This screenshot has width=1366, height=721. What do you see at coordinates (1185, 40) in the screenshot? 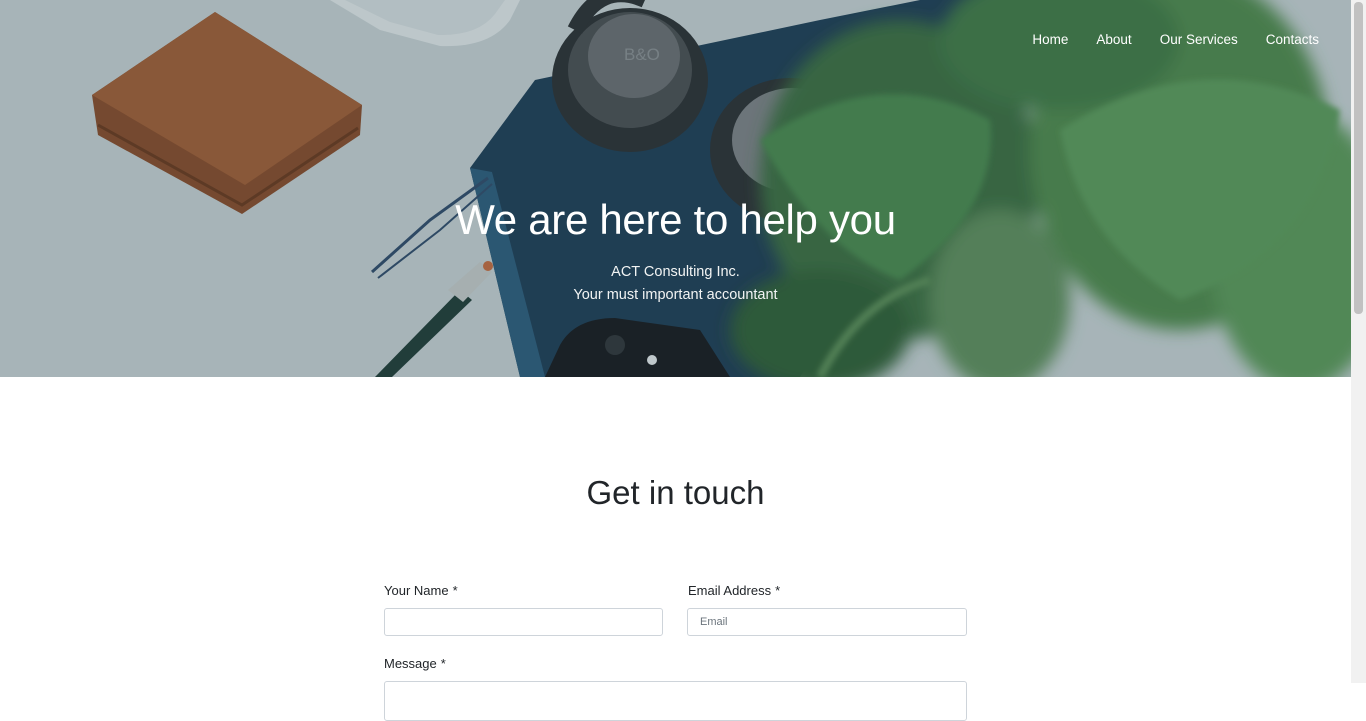
I see `nav-item-our-services: Our Services` at bounding box center [1185, 40].